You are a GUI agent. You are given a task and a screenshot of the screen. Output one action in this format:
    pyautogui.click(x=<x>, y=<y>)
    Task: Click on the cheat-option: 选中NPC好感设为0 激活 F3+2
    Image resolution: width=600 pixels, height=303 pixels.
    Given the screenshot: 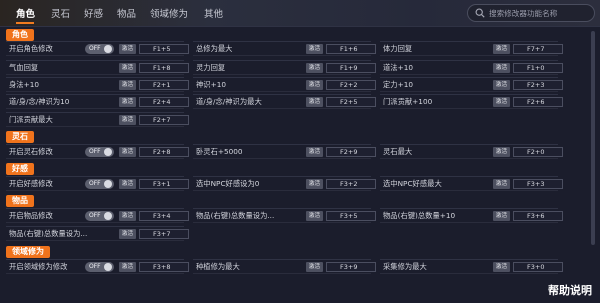 What is the action you would take?
    pyautogui.click(x=284, y=183)
    